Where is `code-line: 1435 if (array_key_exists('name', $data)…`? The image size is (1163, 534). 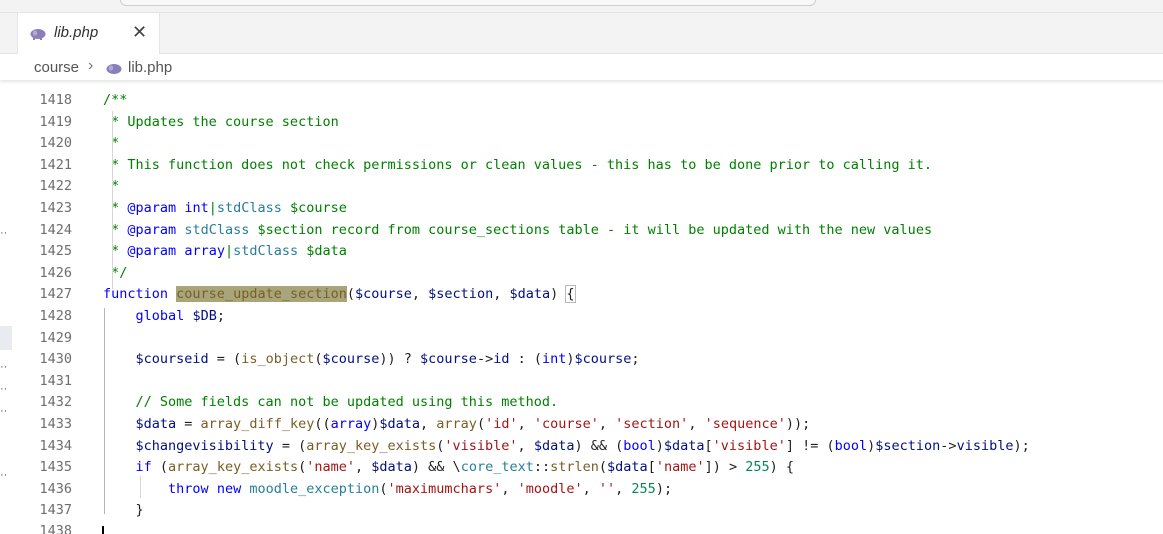
code-line: 1435 if (array_key_exists('name', $data)… is located at coordinates (581, 467).